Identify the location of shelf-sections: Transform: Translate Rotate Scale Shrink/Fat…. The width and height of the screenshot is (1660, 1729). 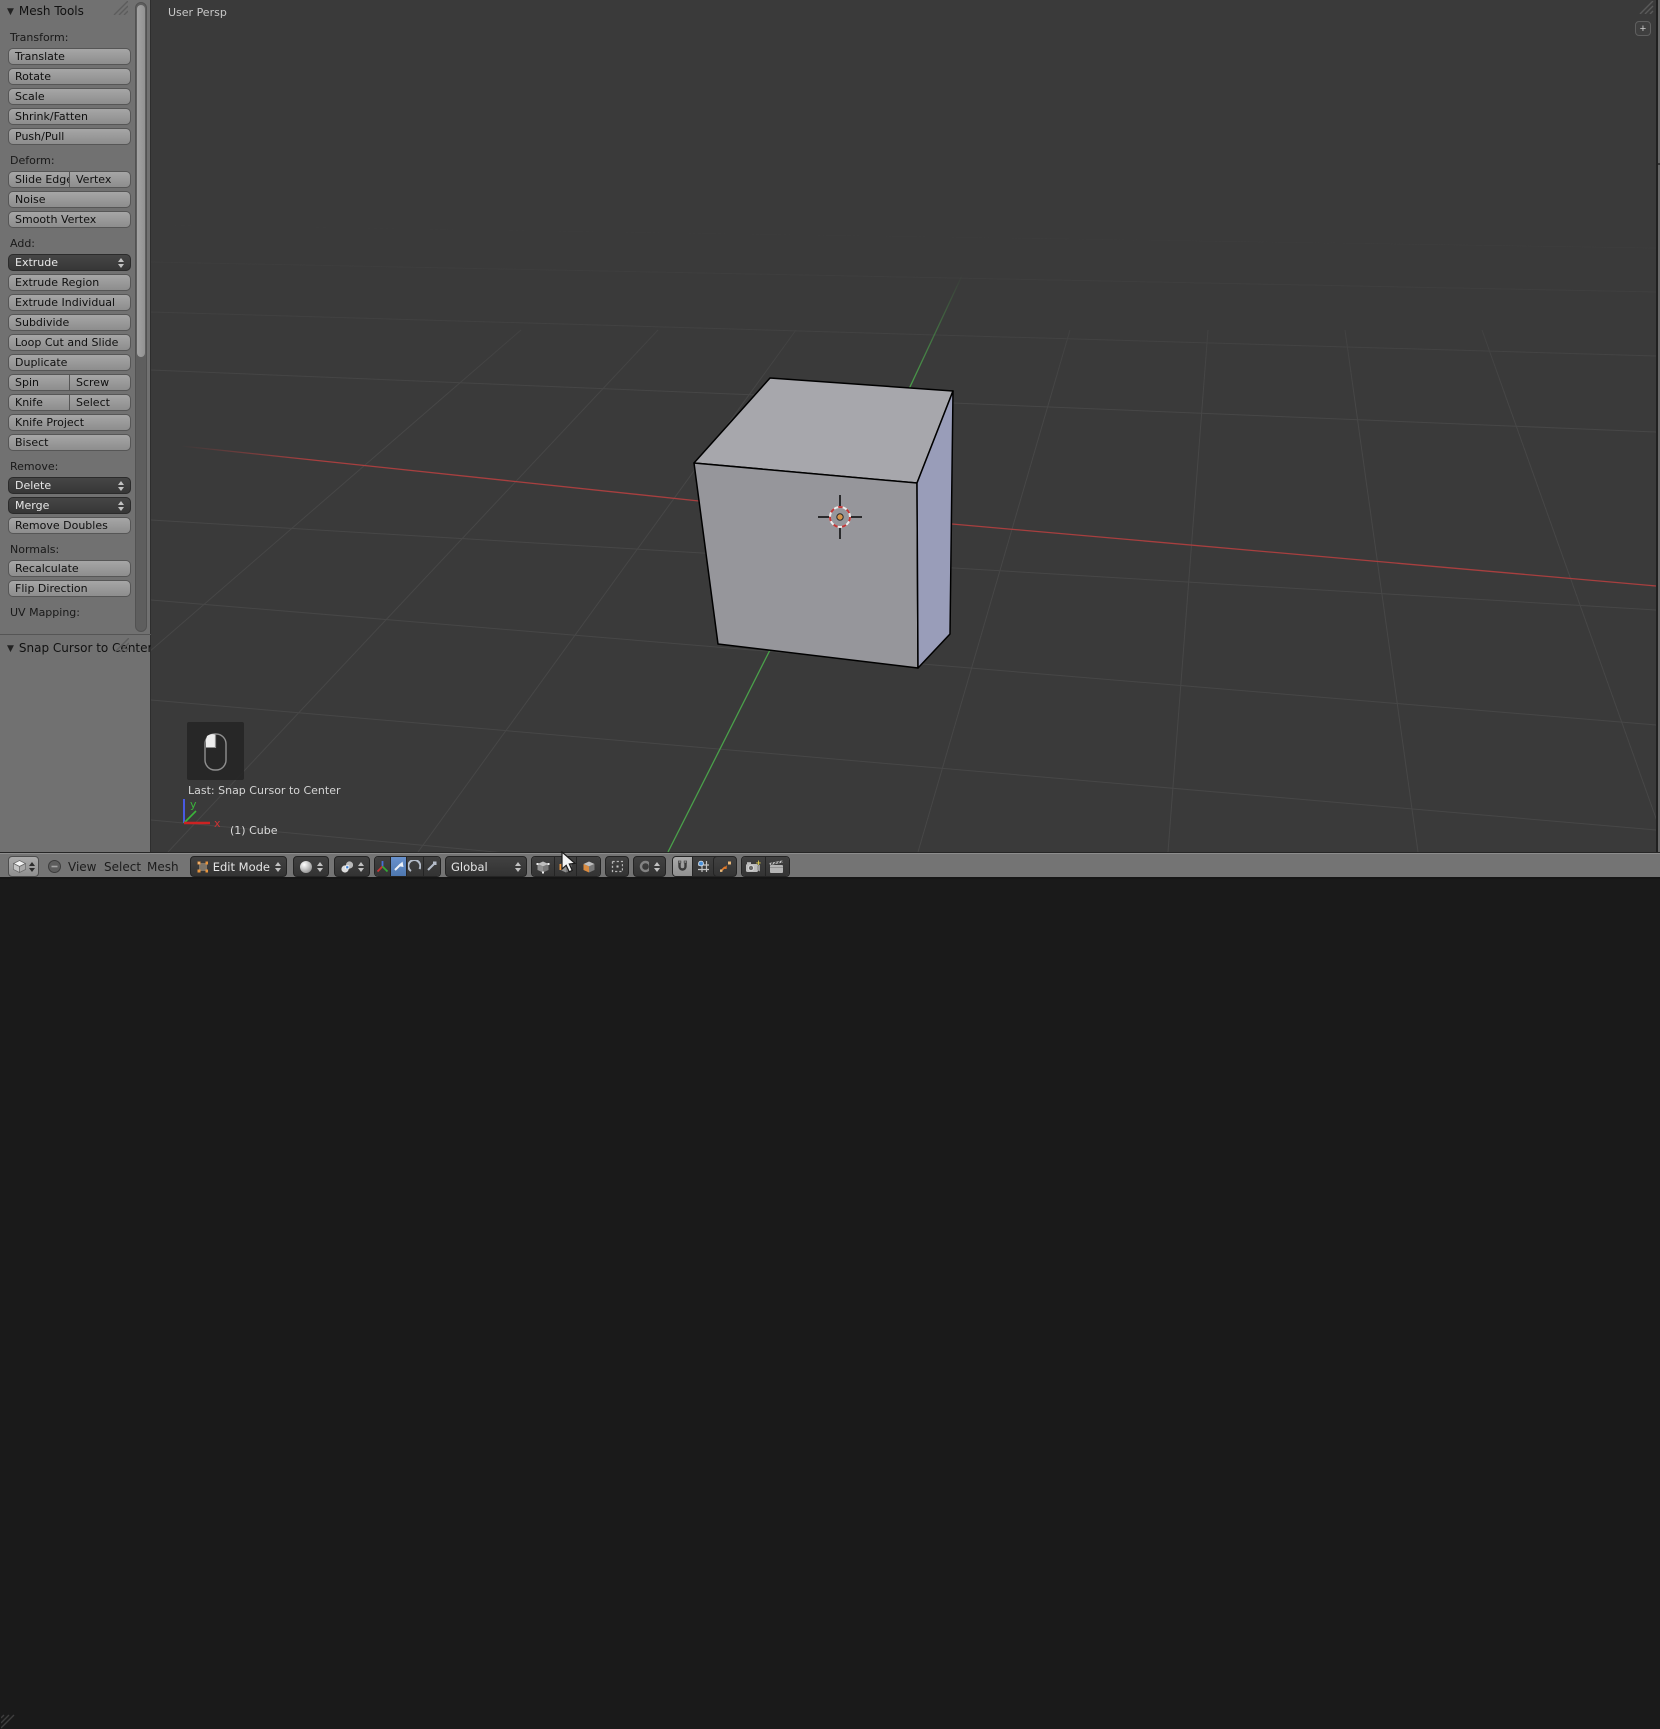
(75, 325).